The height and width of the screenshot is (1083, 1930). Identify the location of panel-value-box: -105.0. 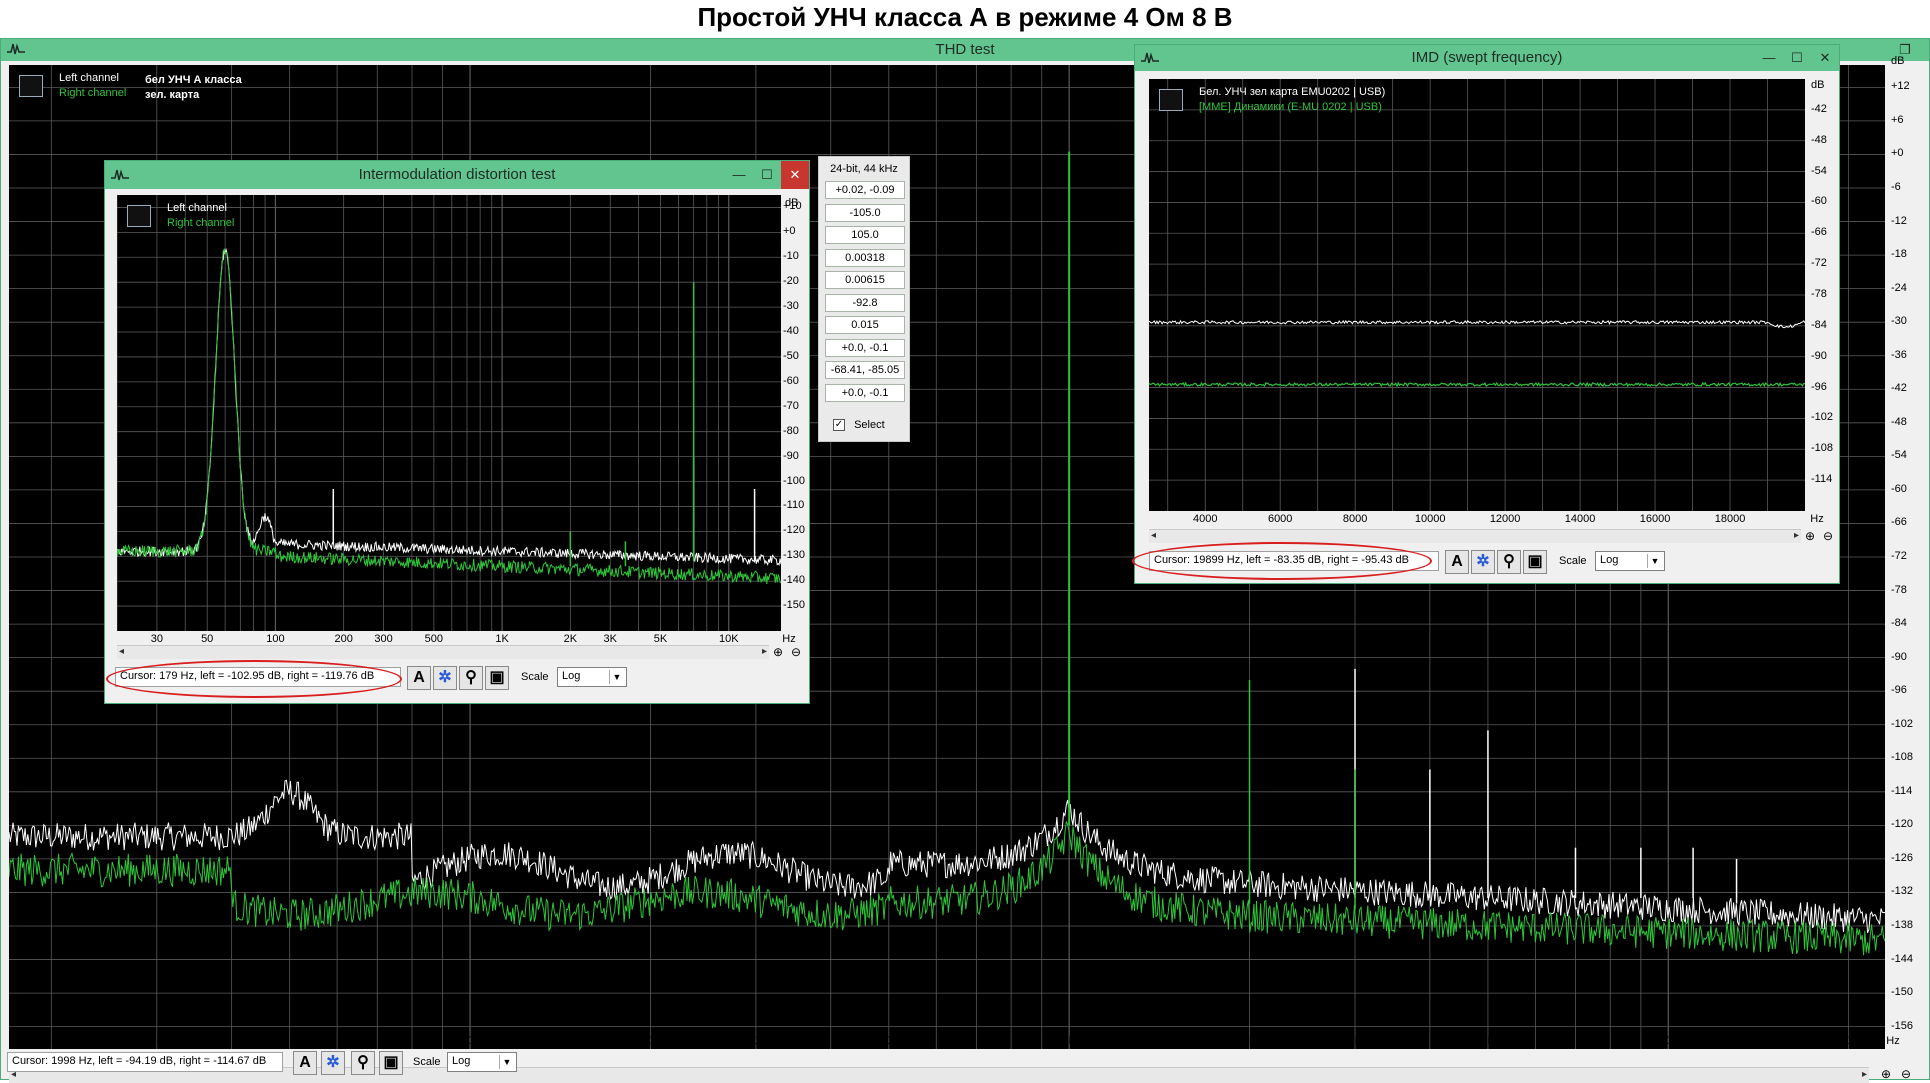
(865, 212).